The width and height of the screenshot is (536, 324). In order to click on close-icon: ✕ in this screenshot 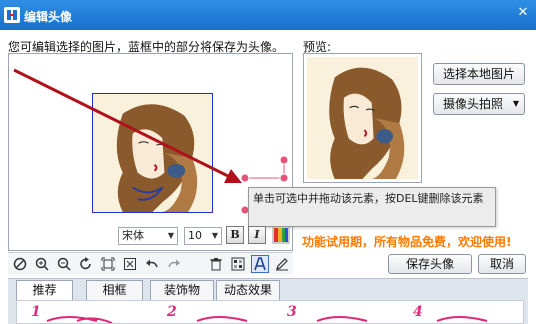, I will do `click(523, 13)`.